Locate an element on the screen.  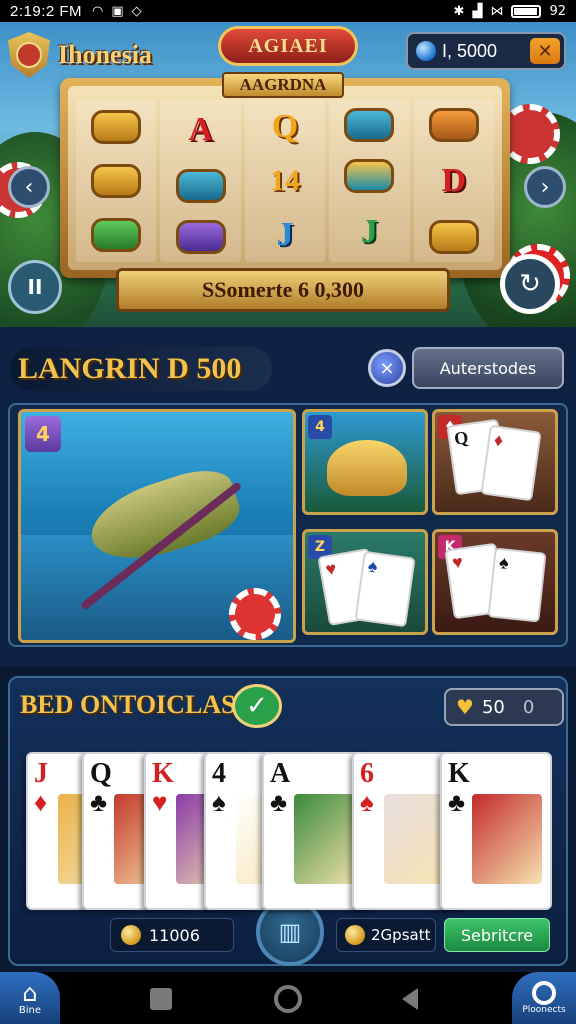
slot-reels: A Q 14 J J D is located at coordinates (285, 178).